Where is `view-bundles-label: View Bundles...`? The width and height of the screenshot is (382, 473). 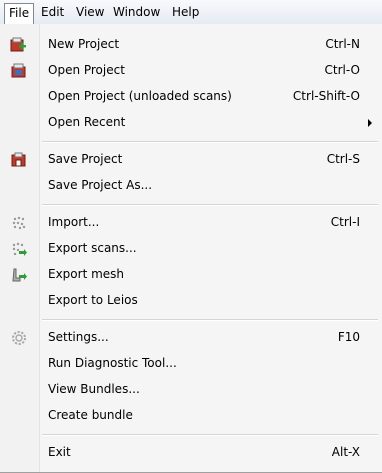
view-bundles-label: View Bundles... is located at coordinates (94, 389).